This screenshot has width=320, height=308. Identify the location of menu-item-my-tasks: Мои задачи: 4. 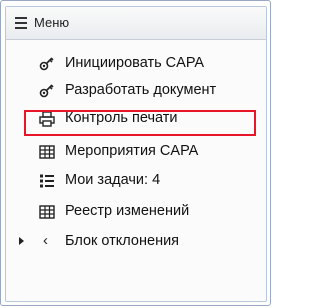
(136, 180).